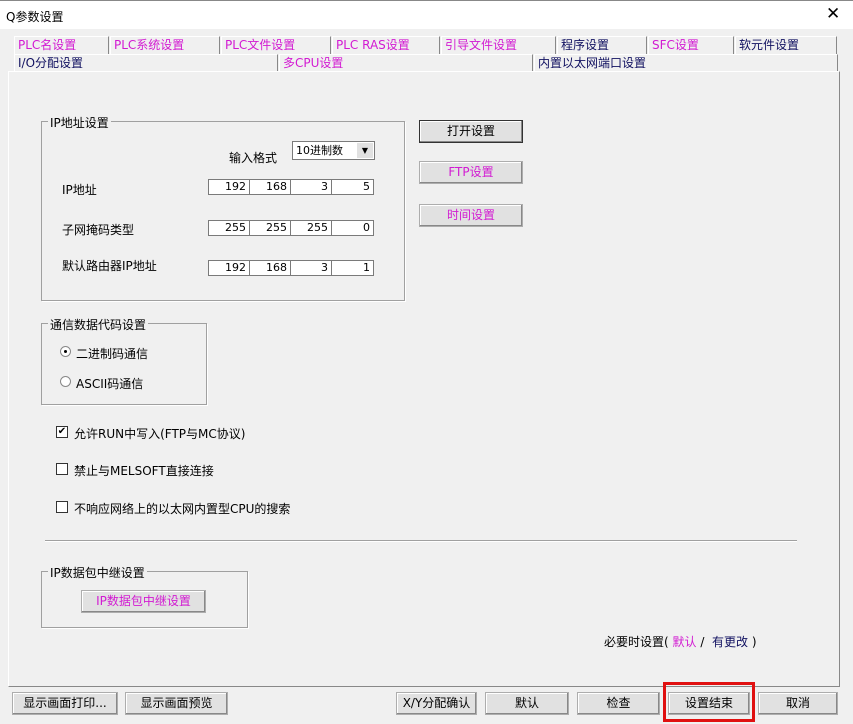 The width and height of the screenshot is (853, 724). Describe the element at coordinates (754, 642) in the screenshot. I see `legend-suffix: )` at that location.